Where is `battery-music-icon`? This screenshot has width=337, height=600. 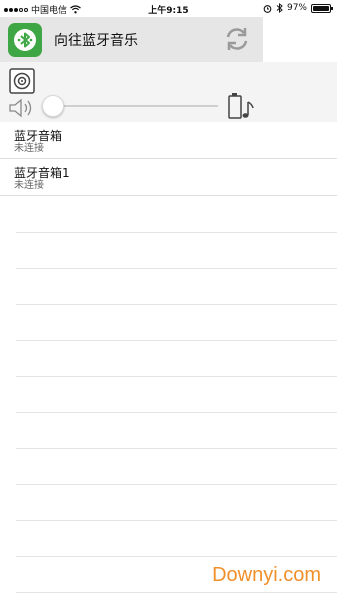
battery-music-icon is located at coordinates (241, 107).